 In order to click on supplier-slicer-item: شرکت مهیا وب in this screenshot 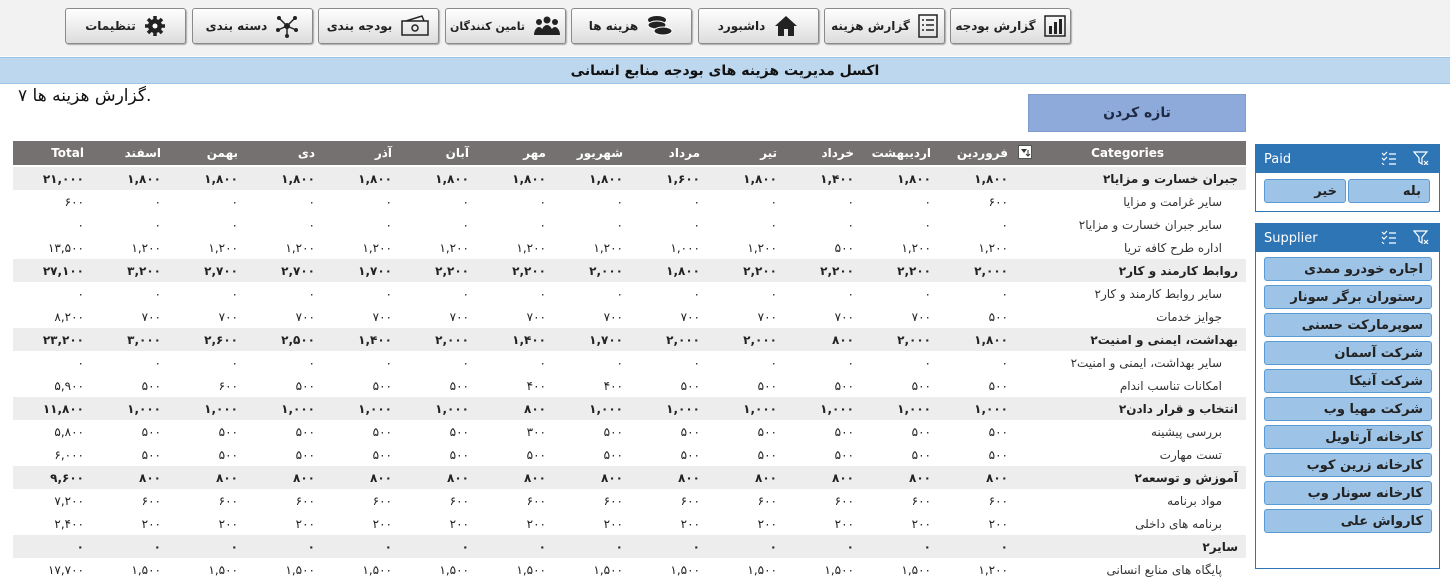, I will do `click(1348, 409)`.